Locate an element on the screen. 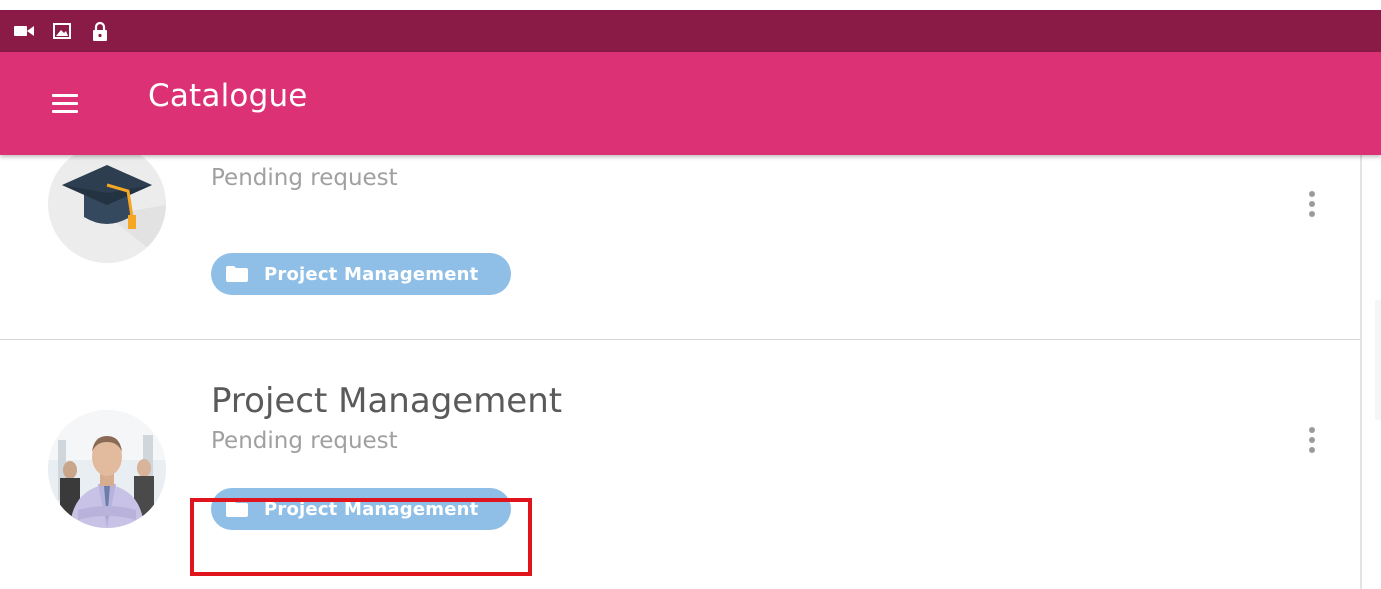 This screenshot has width=1381, height=589. video-camera-icon is located at coordinates (24, 31).